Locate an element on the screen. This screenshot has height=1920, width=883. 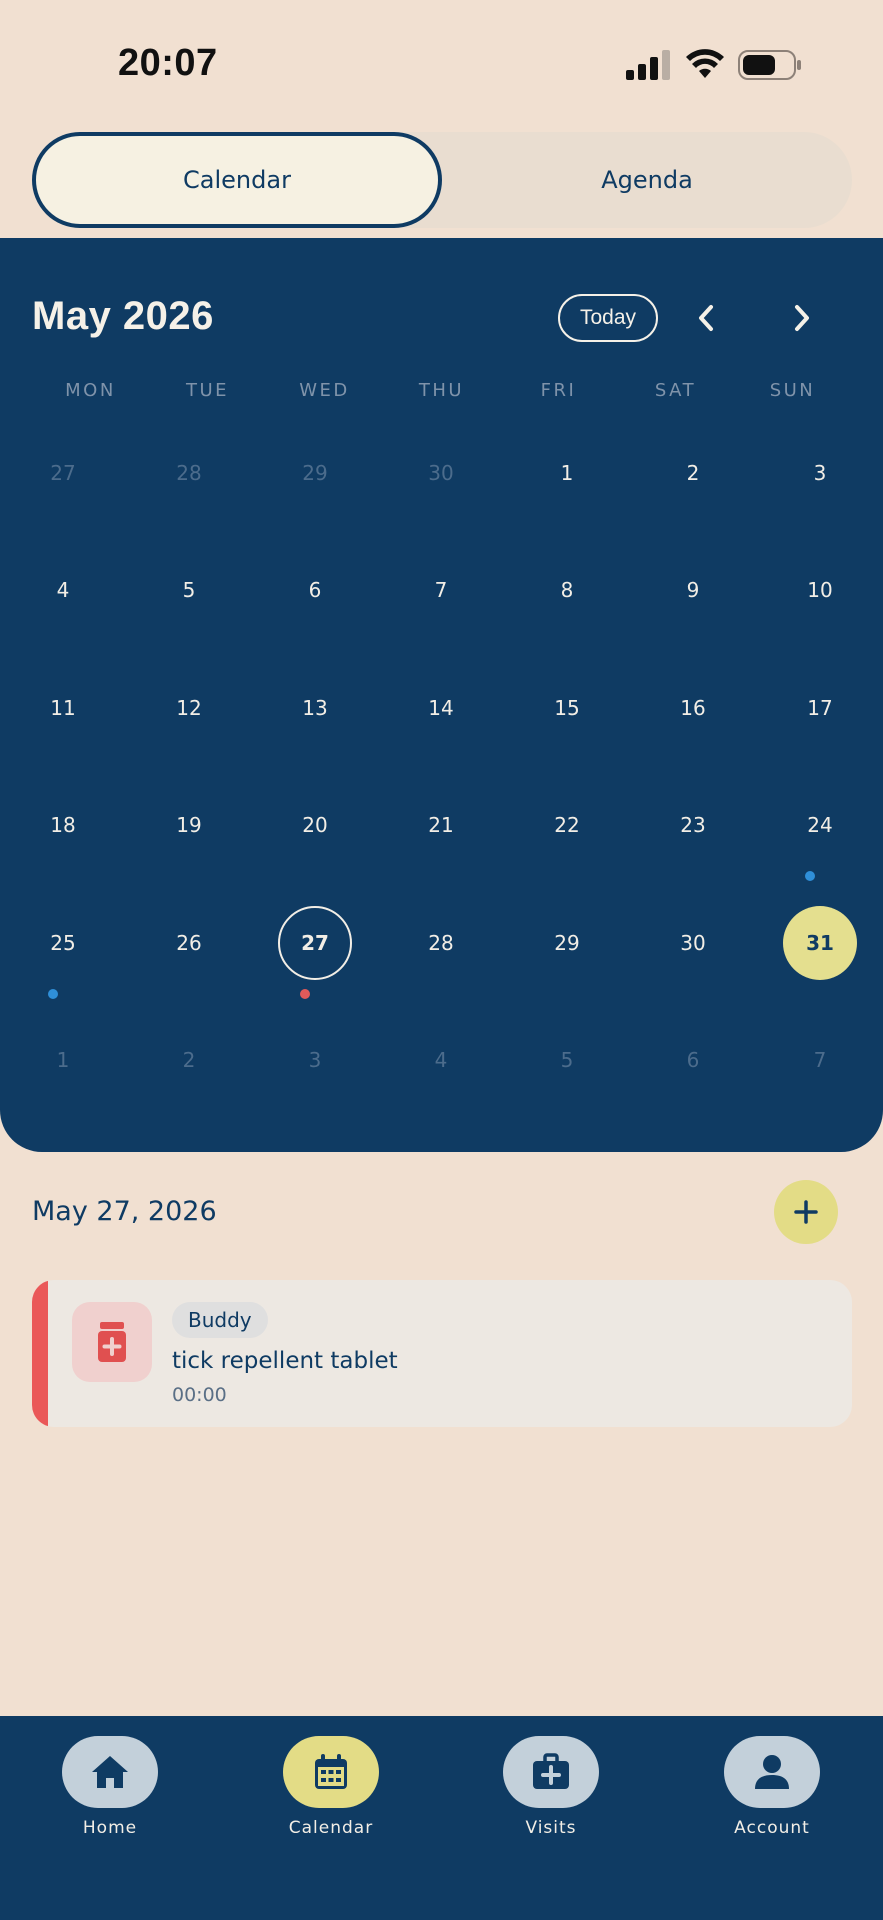
calendar-day: 30 is located at coordinates (693, 943).